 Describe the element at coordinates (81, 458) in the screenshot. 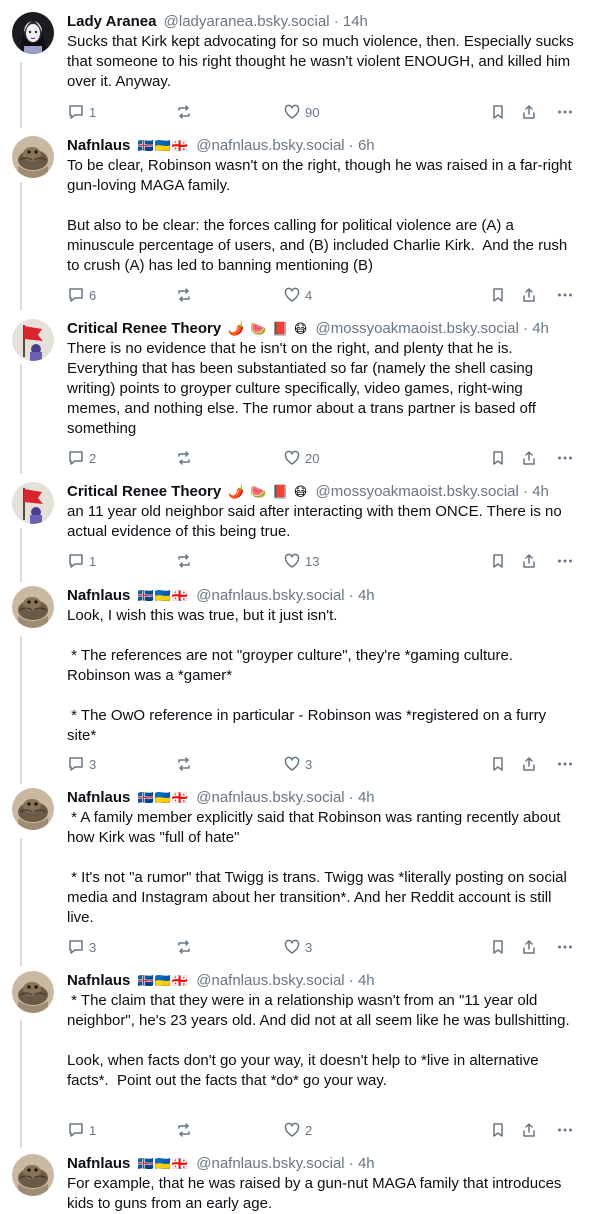

I see `reply-button: 2` at that location.